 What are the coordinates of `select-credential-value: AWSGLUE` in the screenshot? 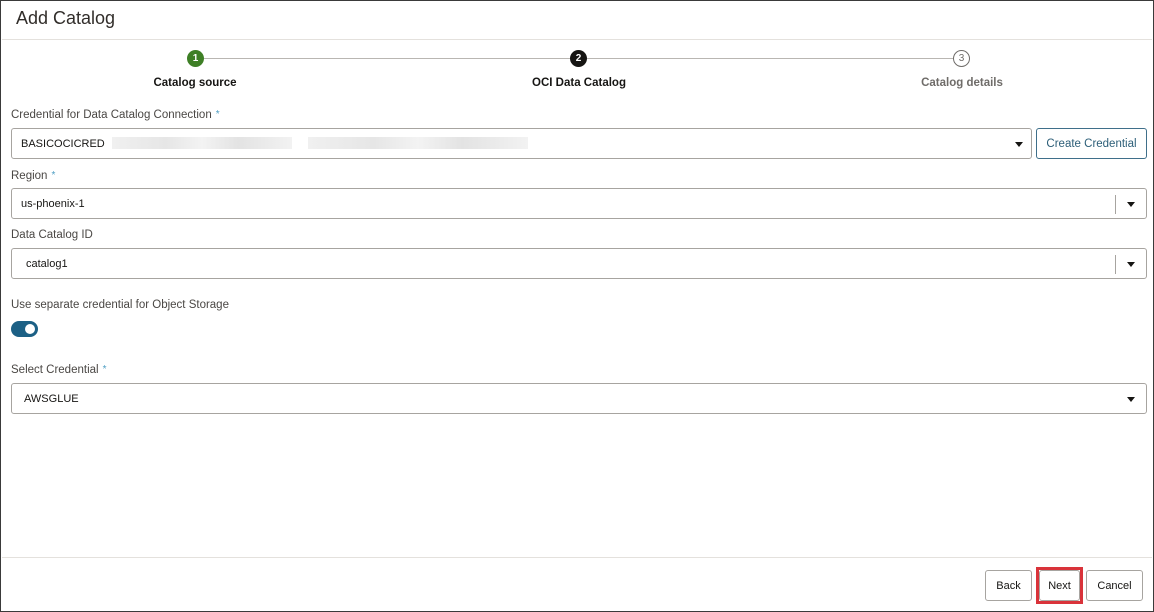 It's located at (51, 399).